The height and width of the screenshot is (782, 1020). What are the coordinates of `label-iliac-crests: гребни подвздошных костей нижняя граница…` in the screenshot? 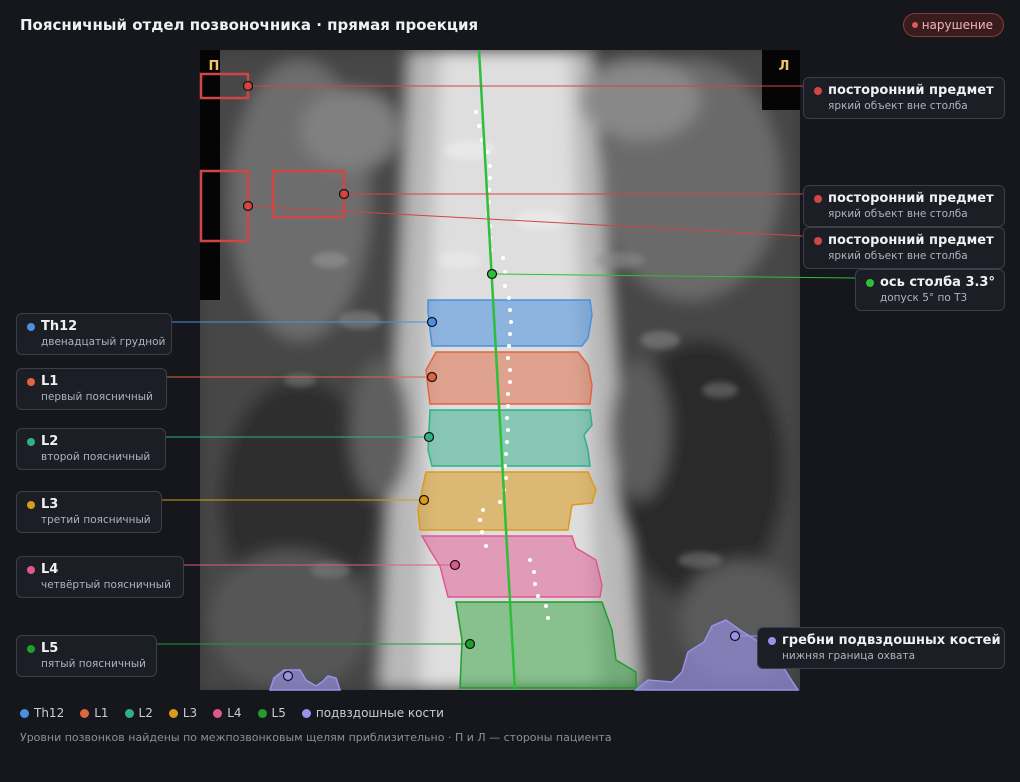 It's located at (881, 648).